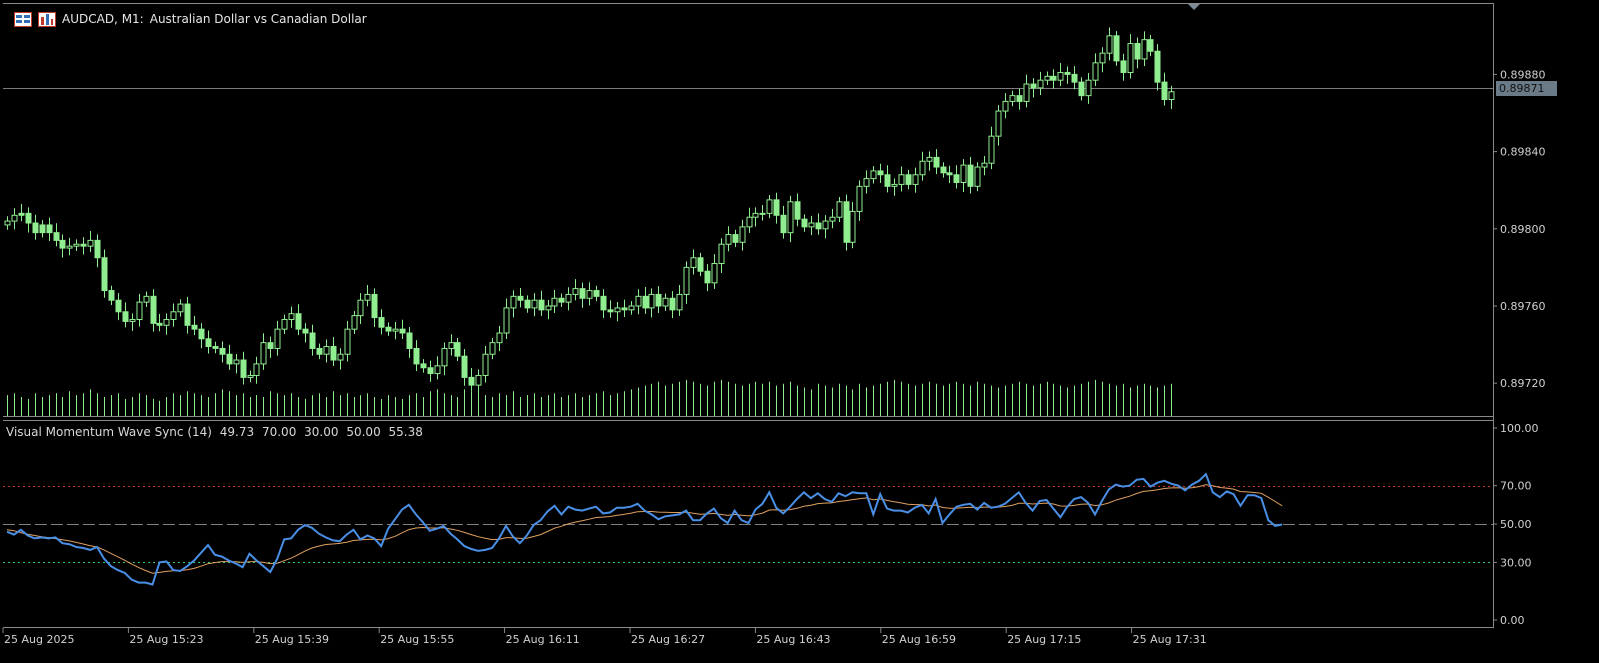 This screenshot has height=663, width=1599. I want to click on time-tick-label: 25 Aug 16:59, so click(919, 639).